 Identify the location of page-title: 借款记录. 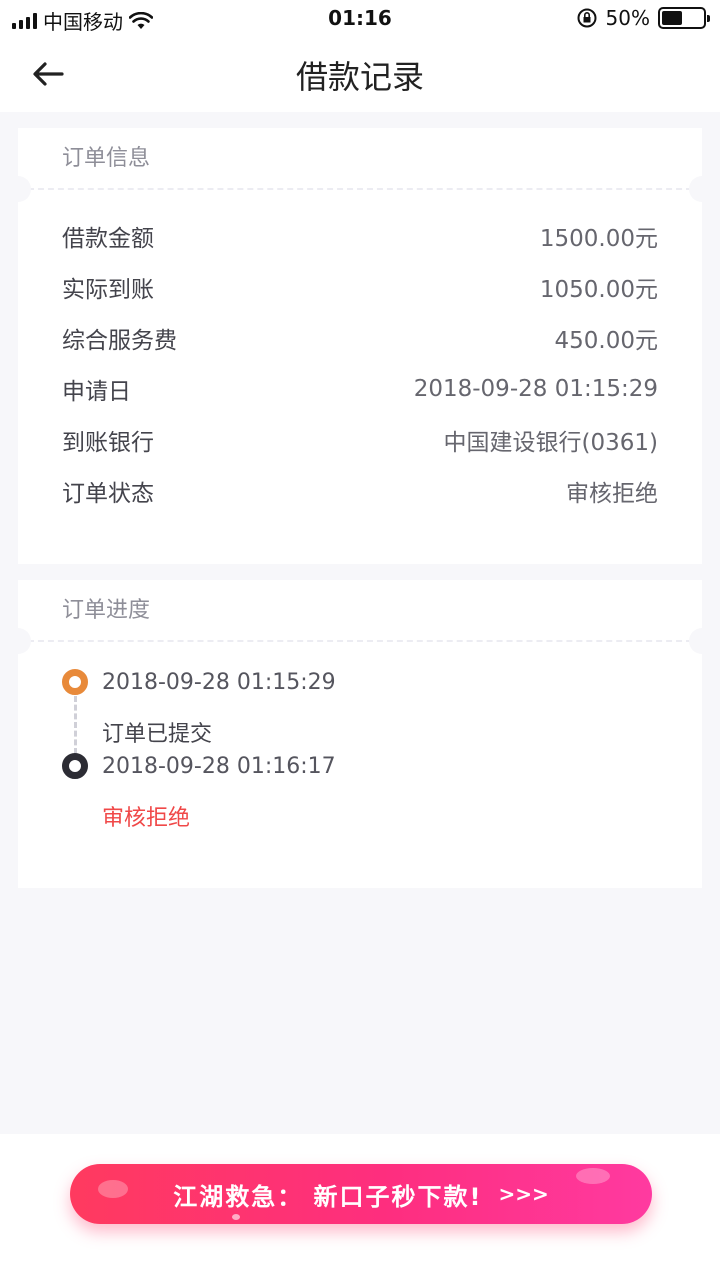
(359, 77).